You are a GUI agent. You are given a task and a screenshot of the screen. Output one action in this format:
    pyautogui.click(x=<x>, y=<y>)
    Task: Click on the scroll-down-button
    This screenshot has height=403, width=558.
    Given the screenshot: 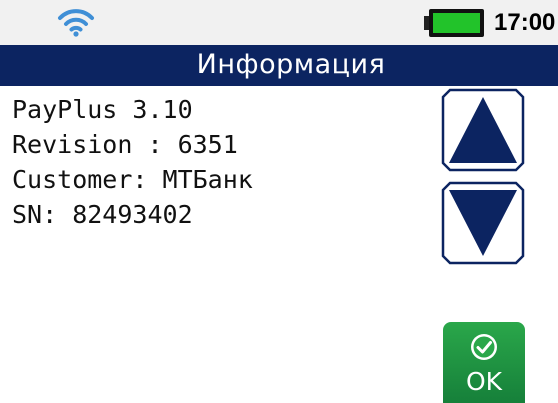 What is the action you would take?
    pyautogui.click(x=483, y=223)
    